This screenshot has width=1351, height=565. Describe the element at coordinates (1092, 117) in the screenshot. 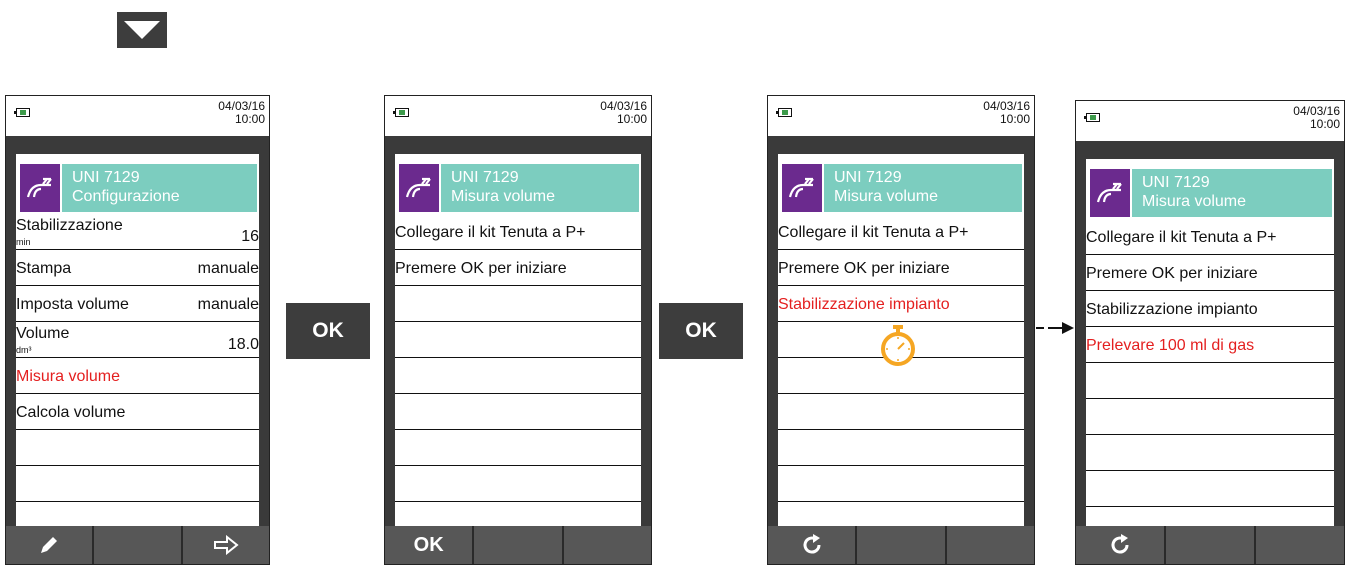

I see `battery-icon` at that location.